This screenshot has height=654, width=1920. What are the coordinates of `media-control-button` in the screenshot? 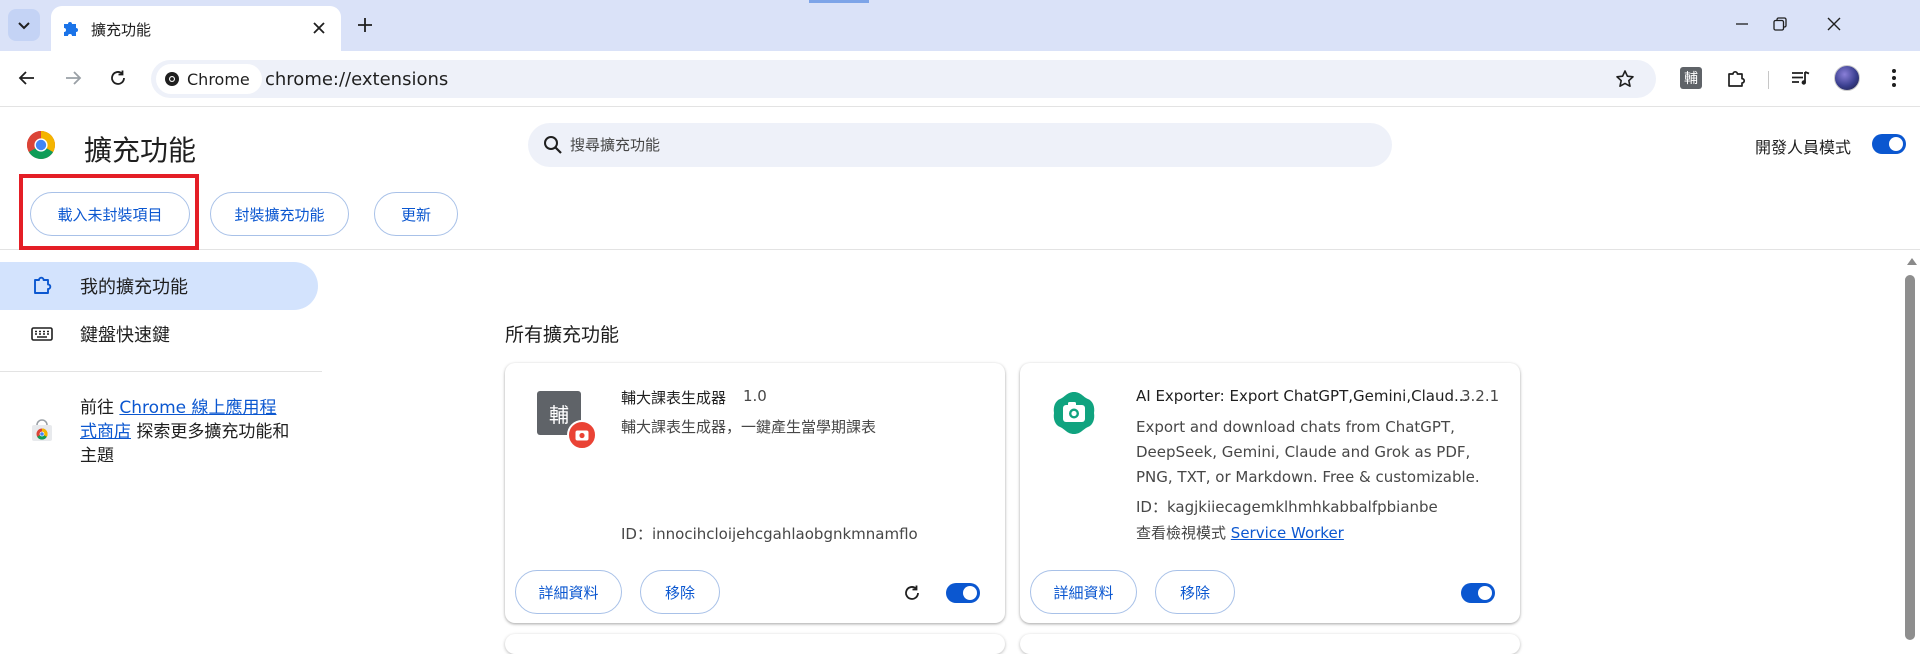 It's located at (1801, 78).